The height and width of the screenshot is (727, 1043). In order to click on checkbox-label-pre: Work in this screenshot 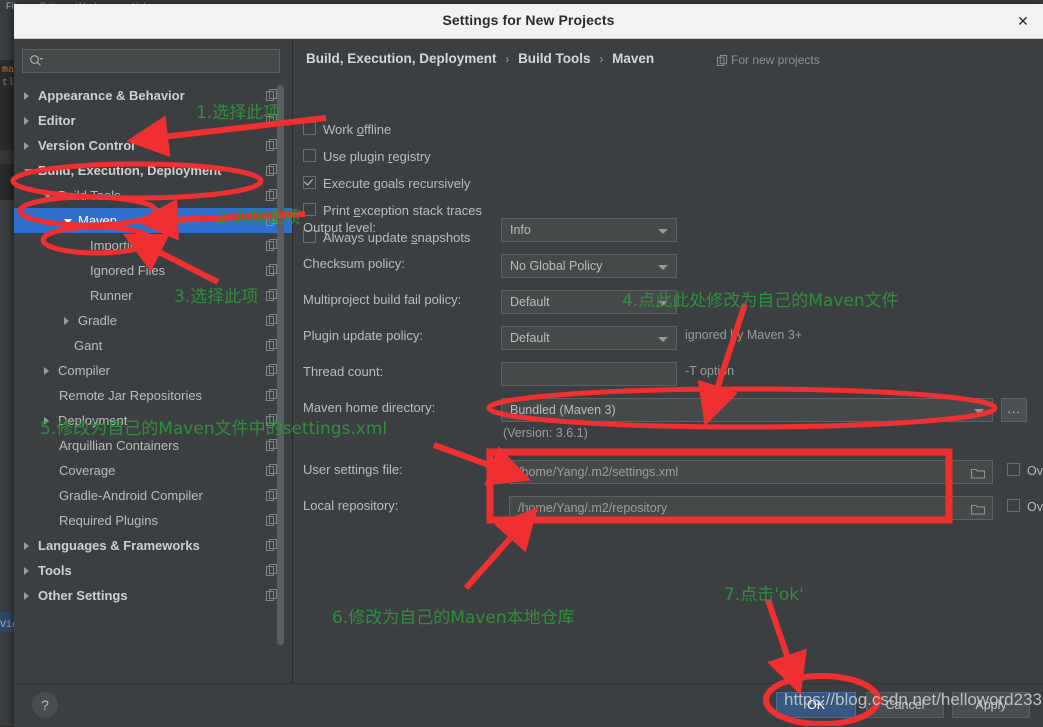, I will do `click(340, 129)`.